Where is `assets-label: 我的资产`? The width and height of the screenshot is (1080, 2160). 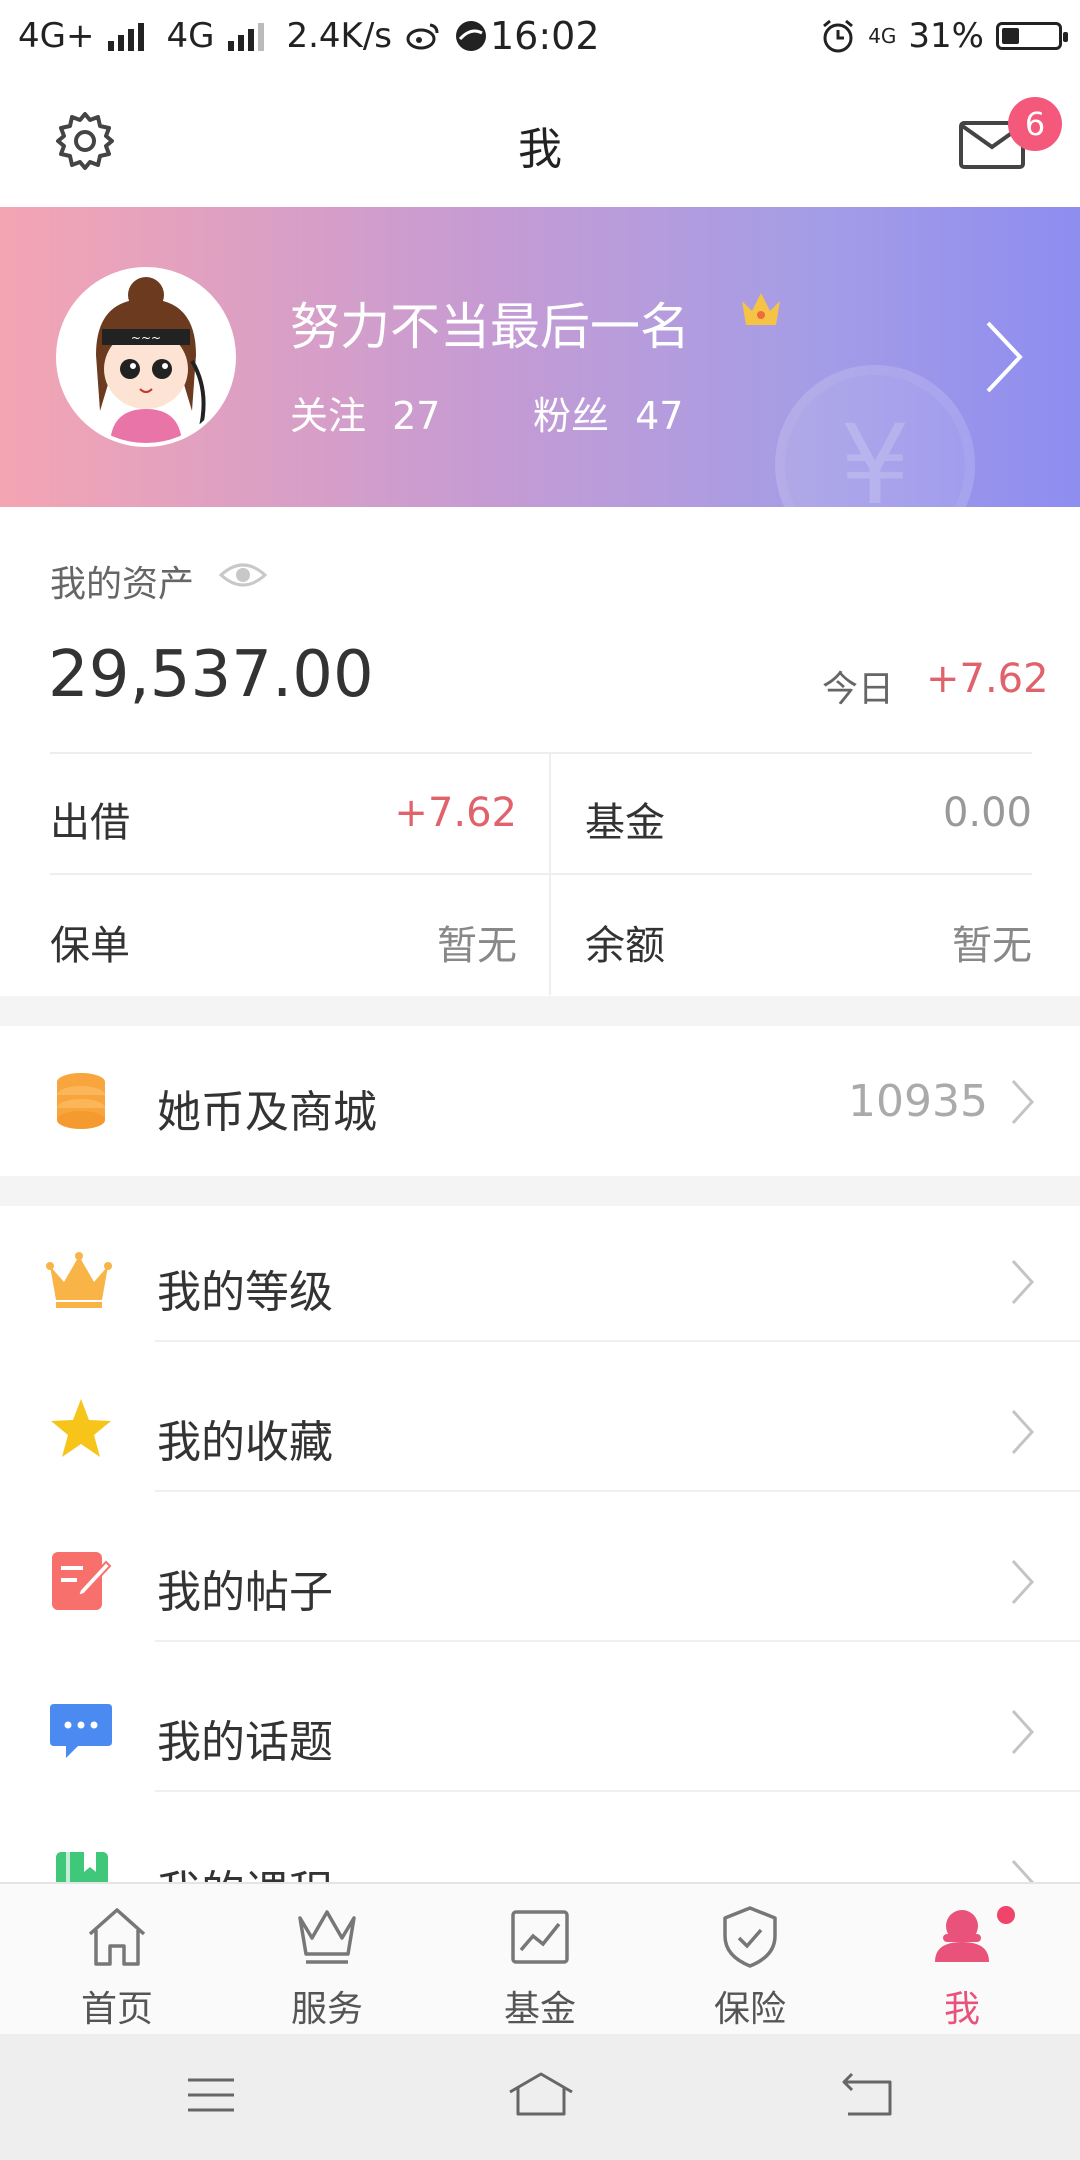
assets-label: 我的资产 is located at coordinates (122, 584).